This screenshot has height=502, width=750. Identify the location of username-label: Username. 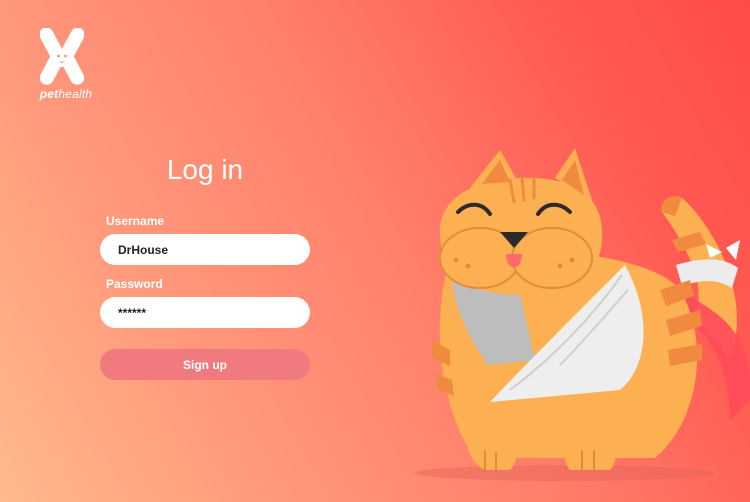
(135, 221).